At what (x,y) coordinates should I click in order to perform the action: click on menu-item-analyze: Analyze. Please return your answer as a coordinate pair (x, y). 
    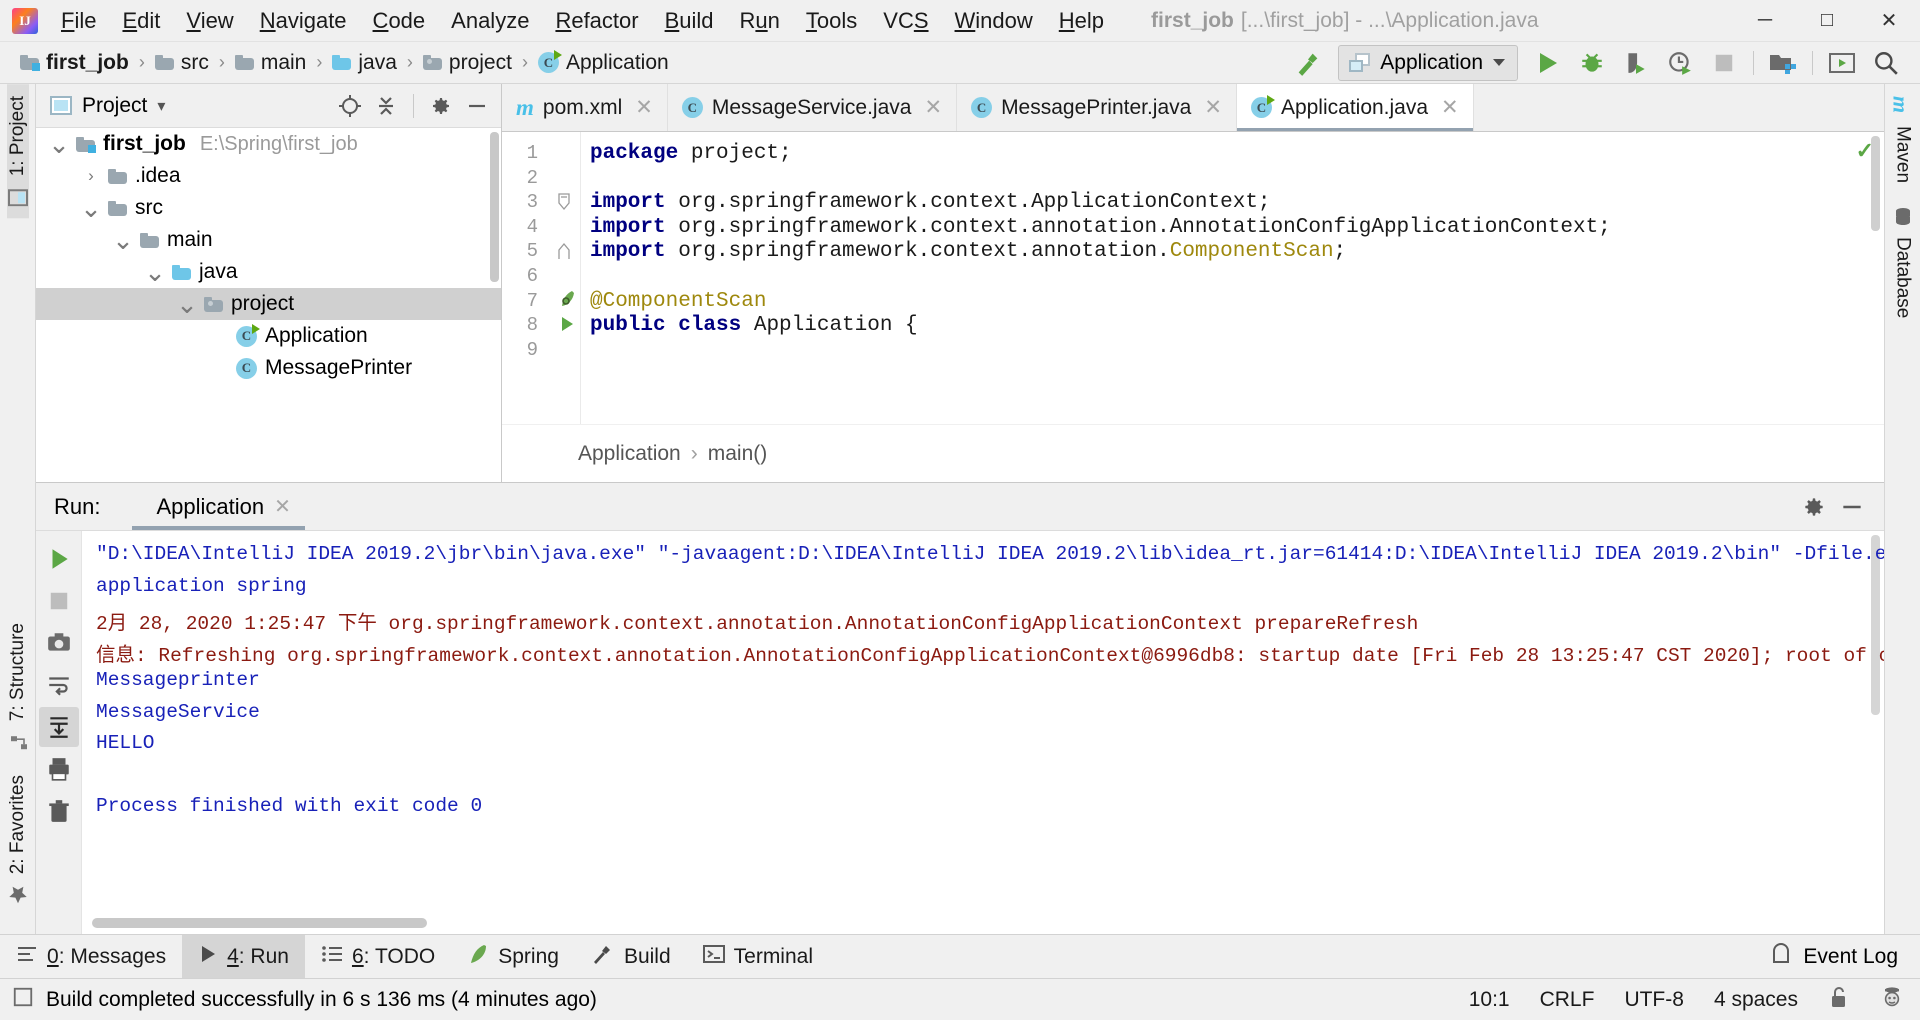
    Looking at the image, I should click on (490, 21).